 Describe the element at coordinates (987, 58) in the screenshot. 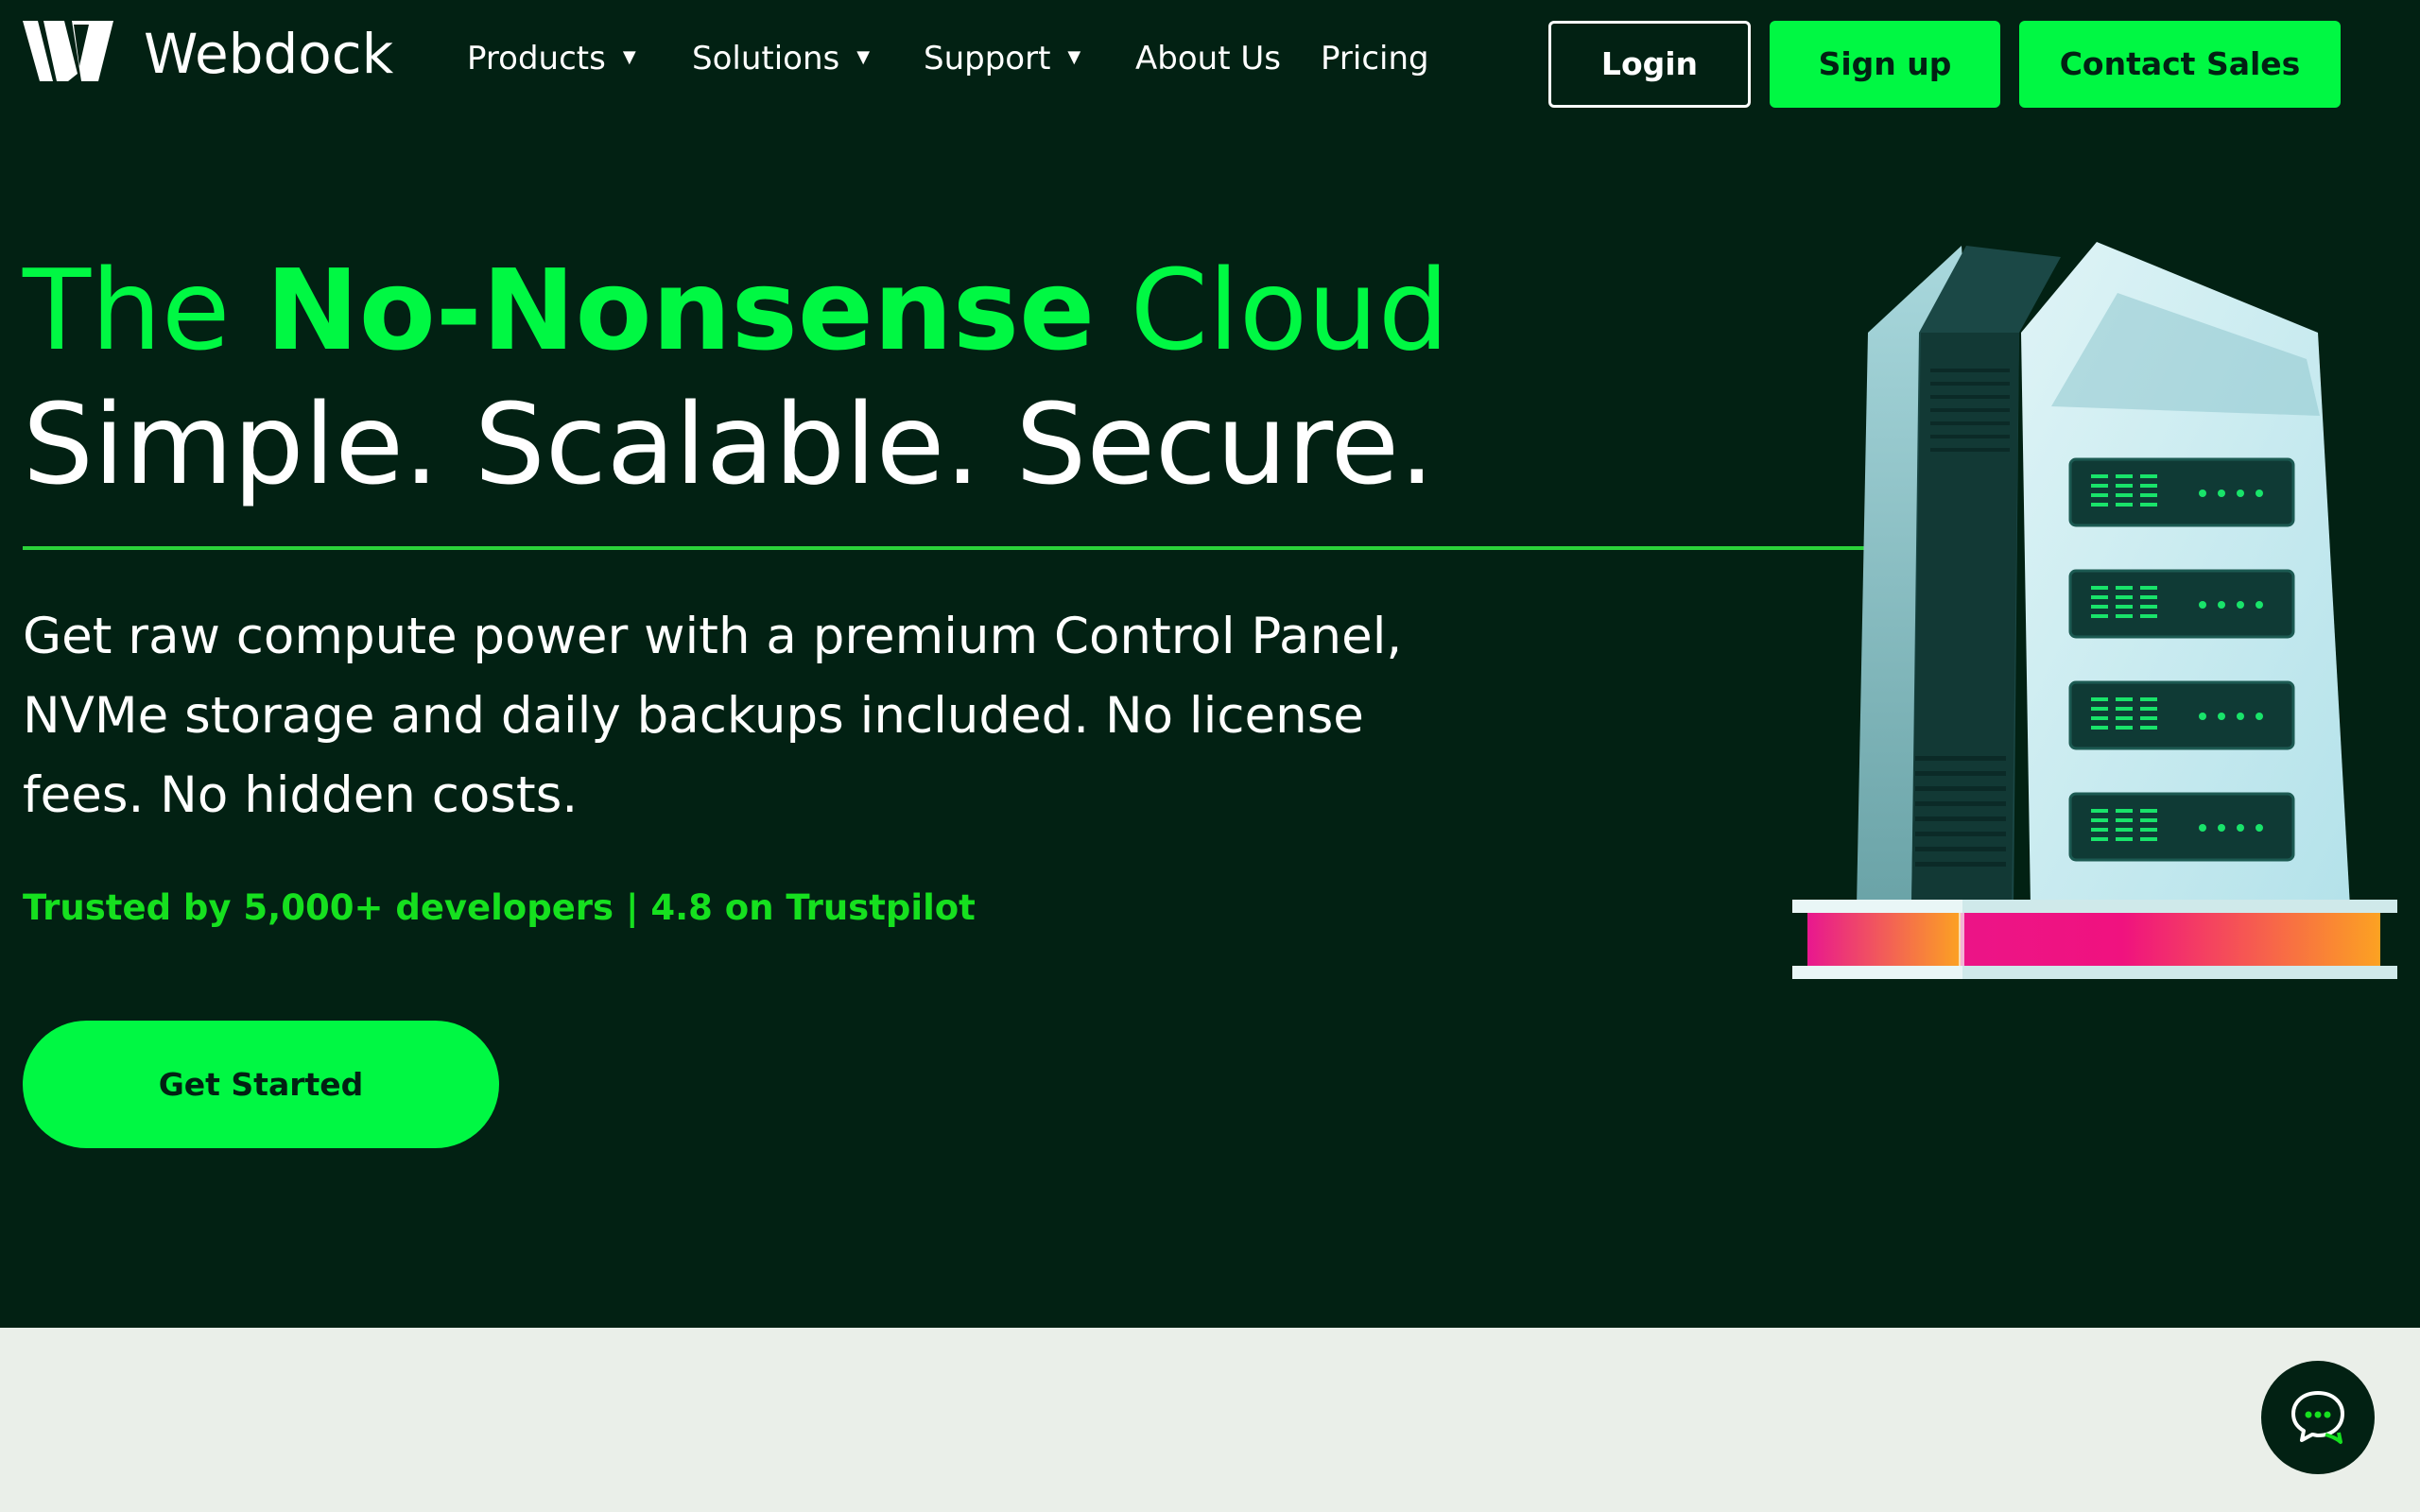

I see `nav-item-support-label: Support` at that location.